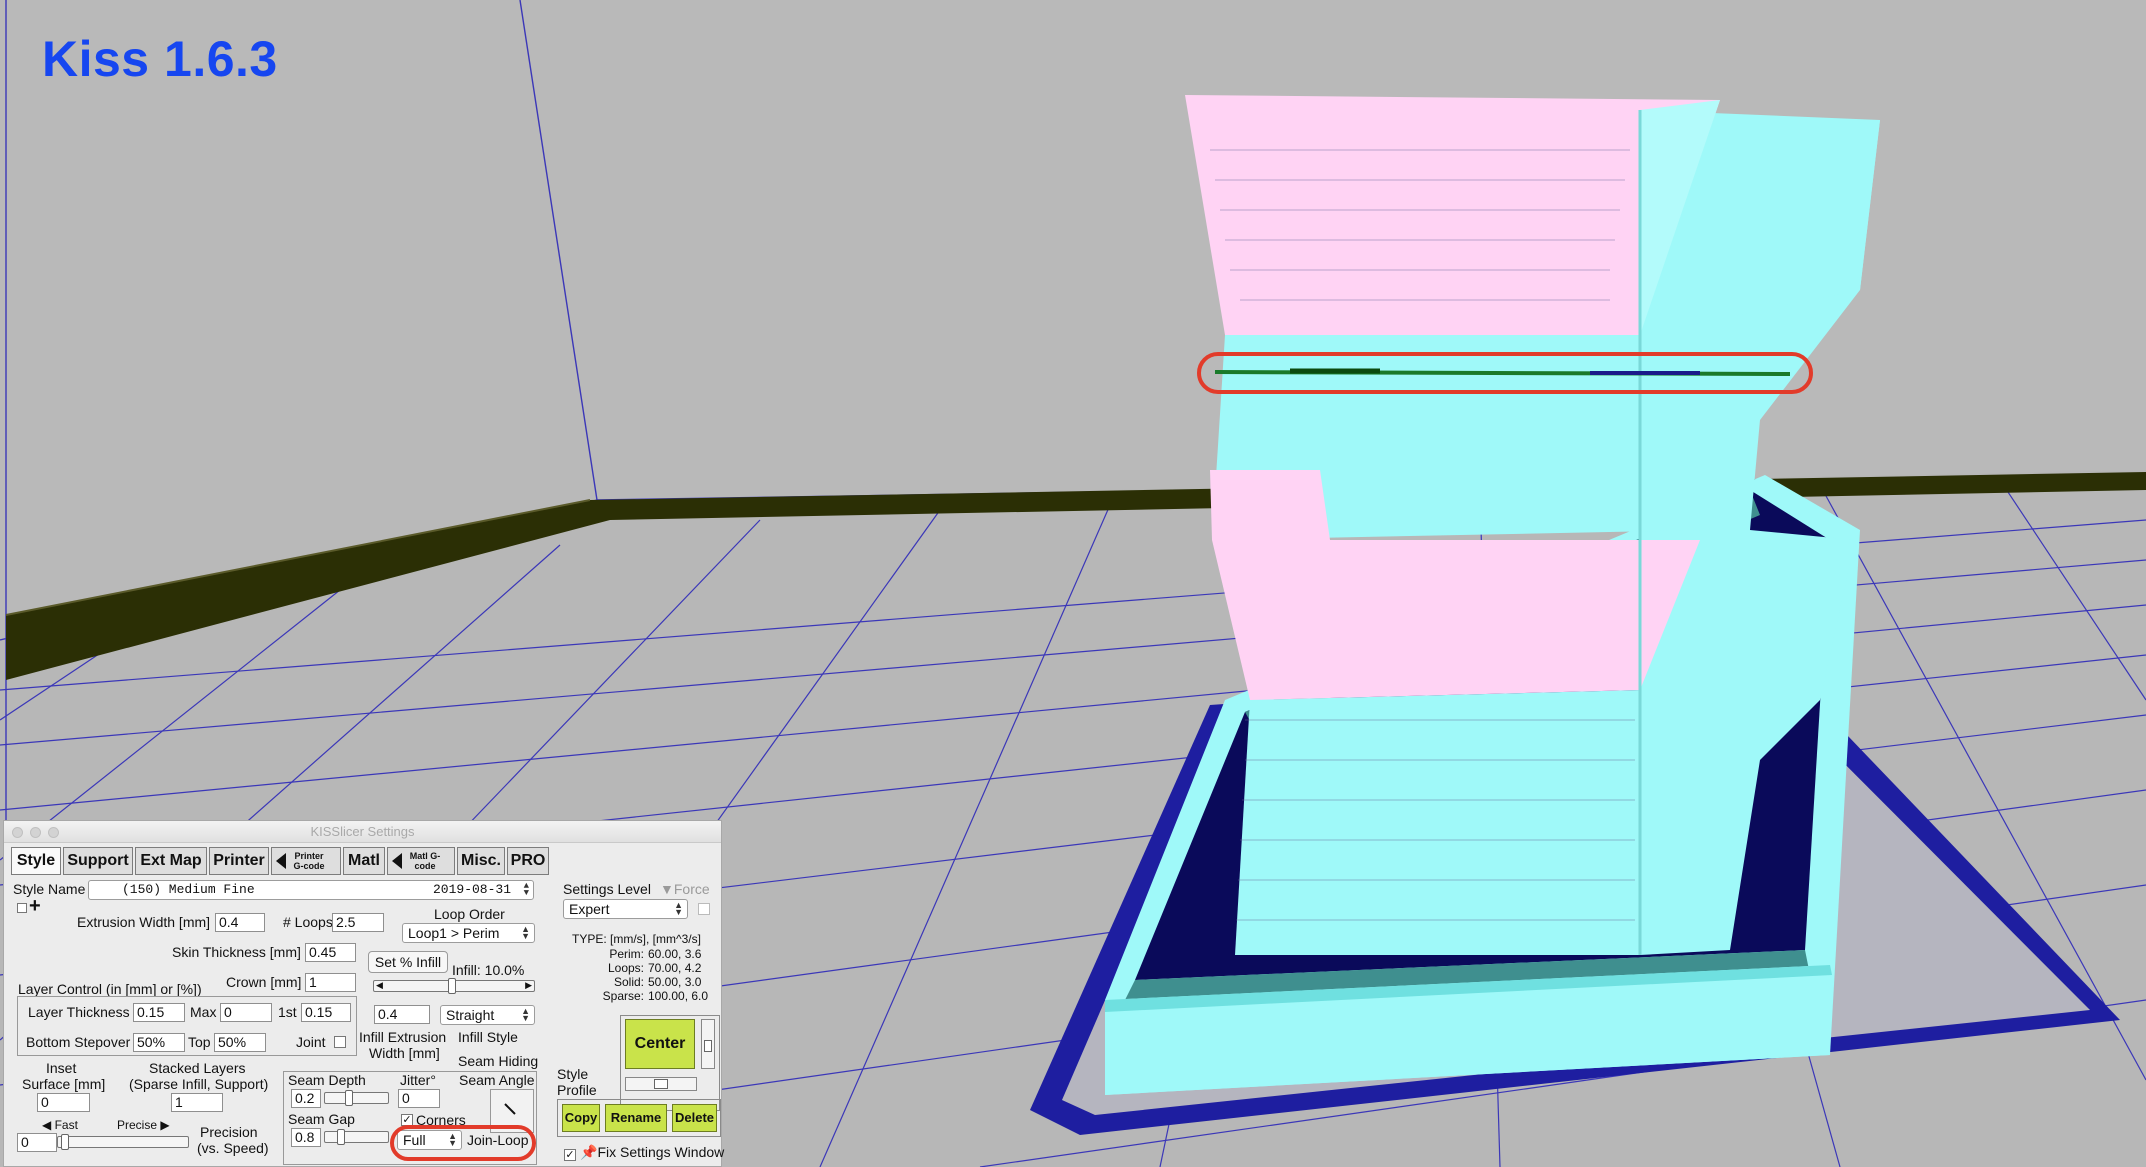 This screenshot has height=1167, width=2146. What do you see at coordinates (589, 1152) in the screenshot?
I see `pin-icon: 📌` at bounding box center [589, 1152].